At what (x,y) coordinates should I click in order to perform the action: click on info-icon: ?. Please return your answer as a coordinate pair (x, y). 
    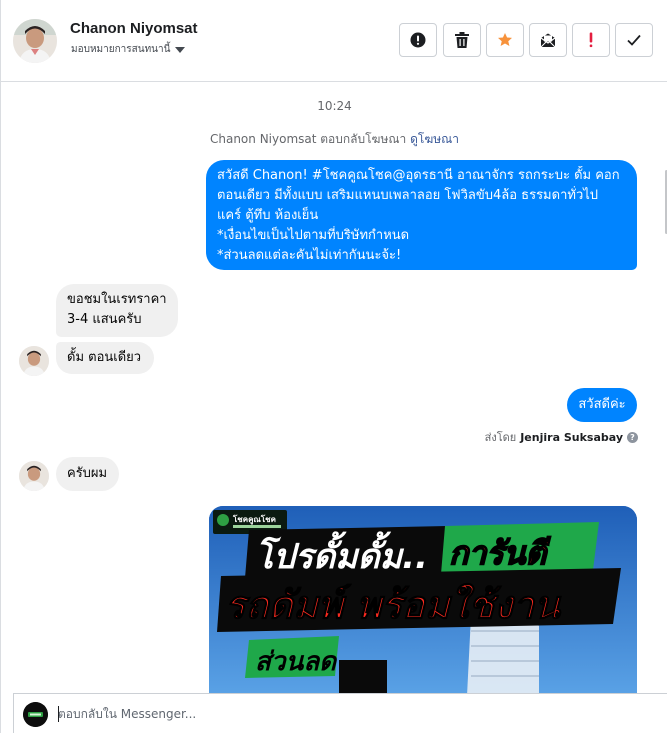
    Looking at the image, I should click on (632, 437).